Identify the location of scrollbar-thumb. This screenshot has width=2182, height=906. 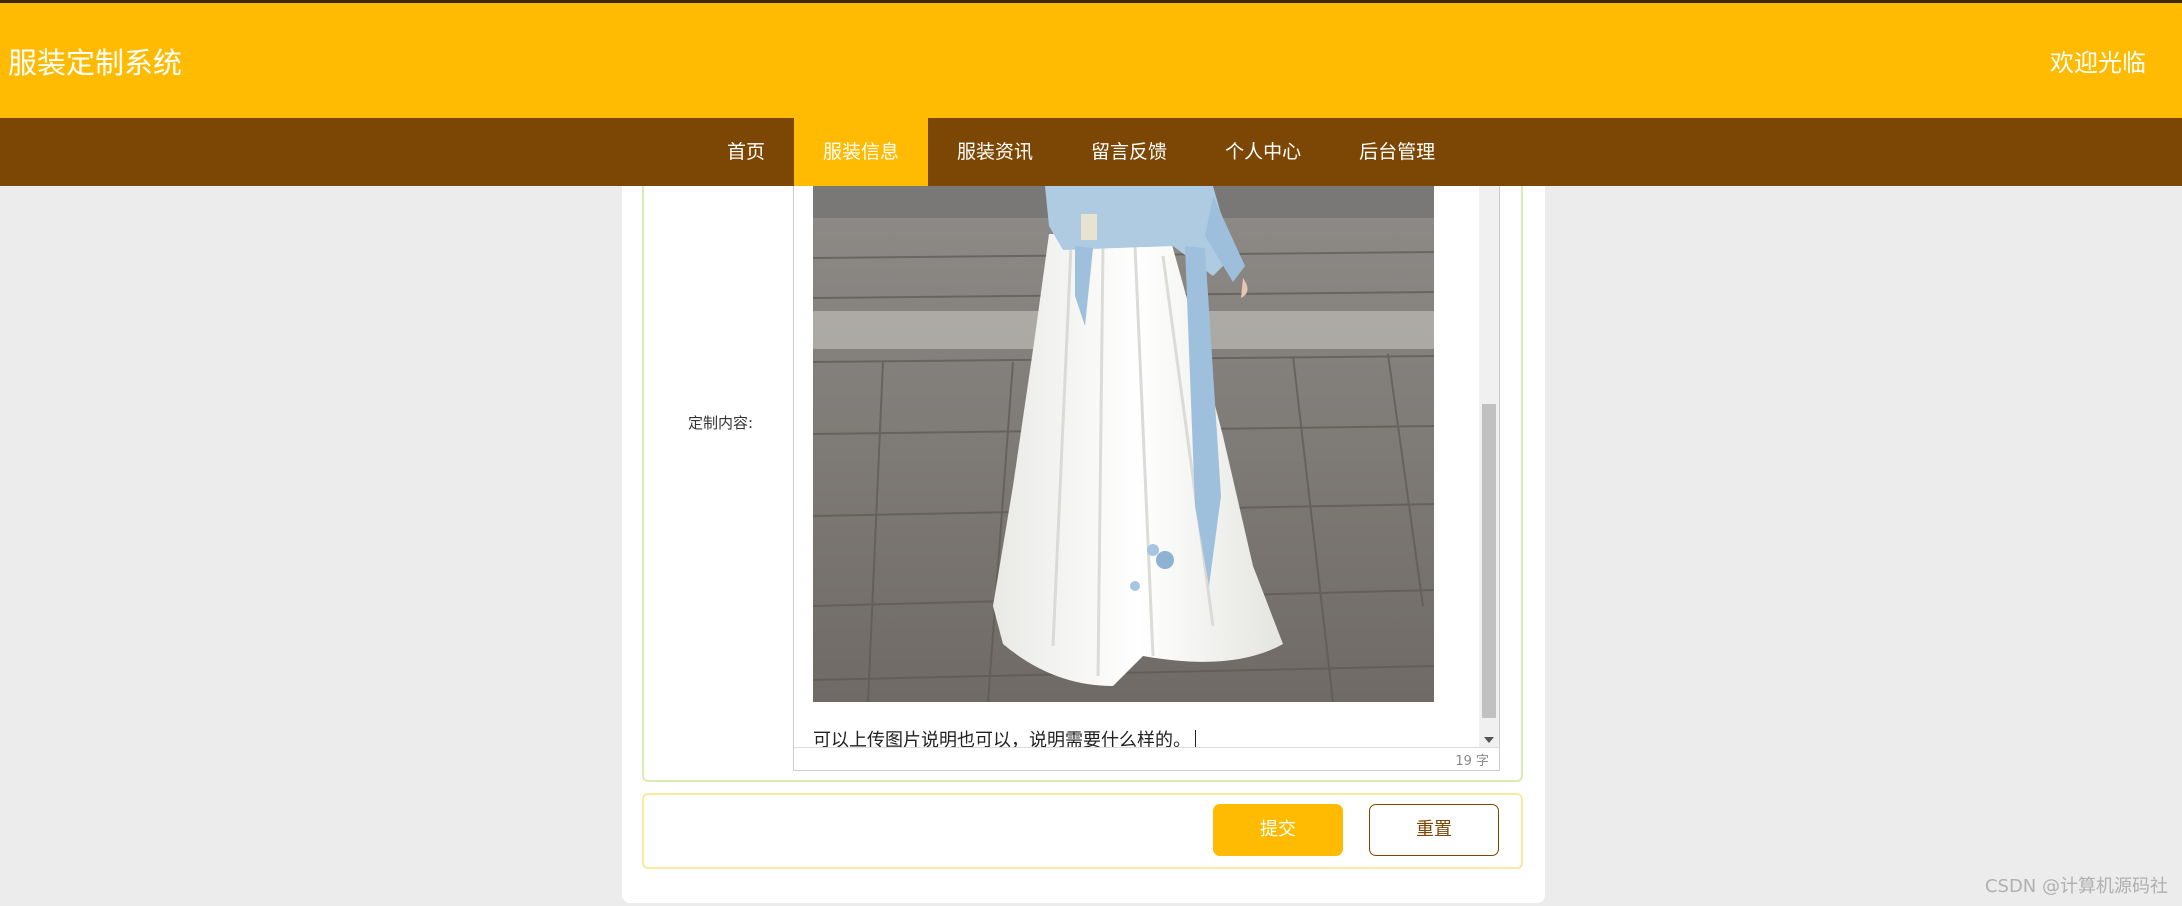
(1489, 561).